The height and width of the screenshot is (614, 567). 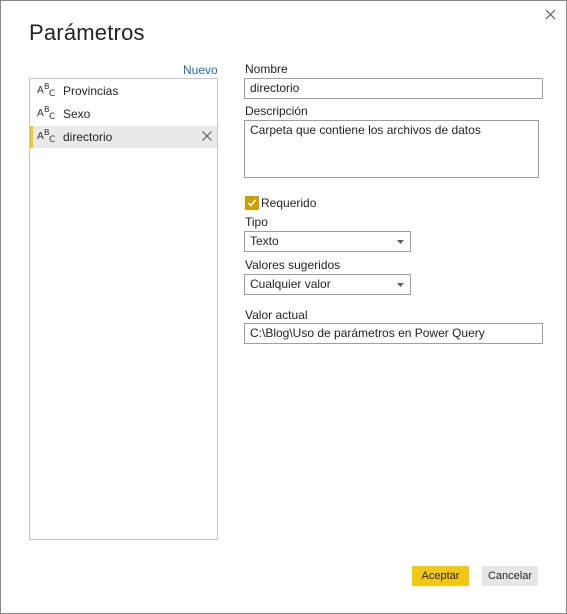 I want to click on parameter-item-label: directorio, so click(x=88, y=137).